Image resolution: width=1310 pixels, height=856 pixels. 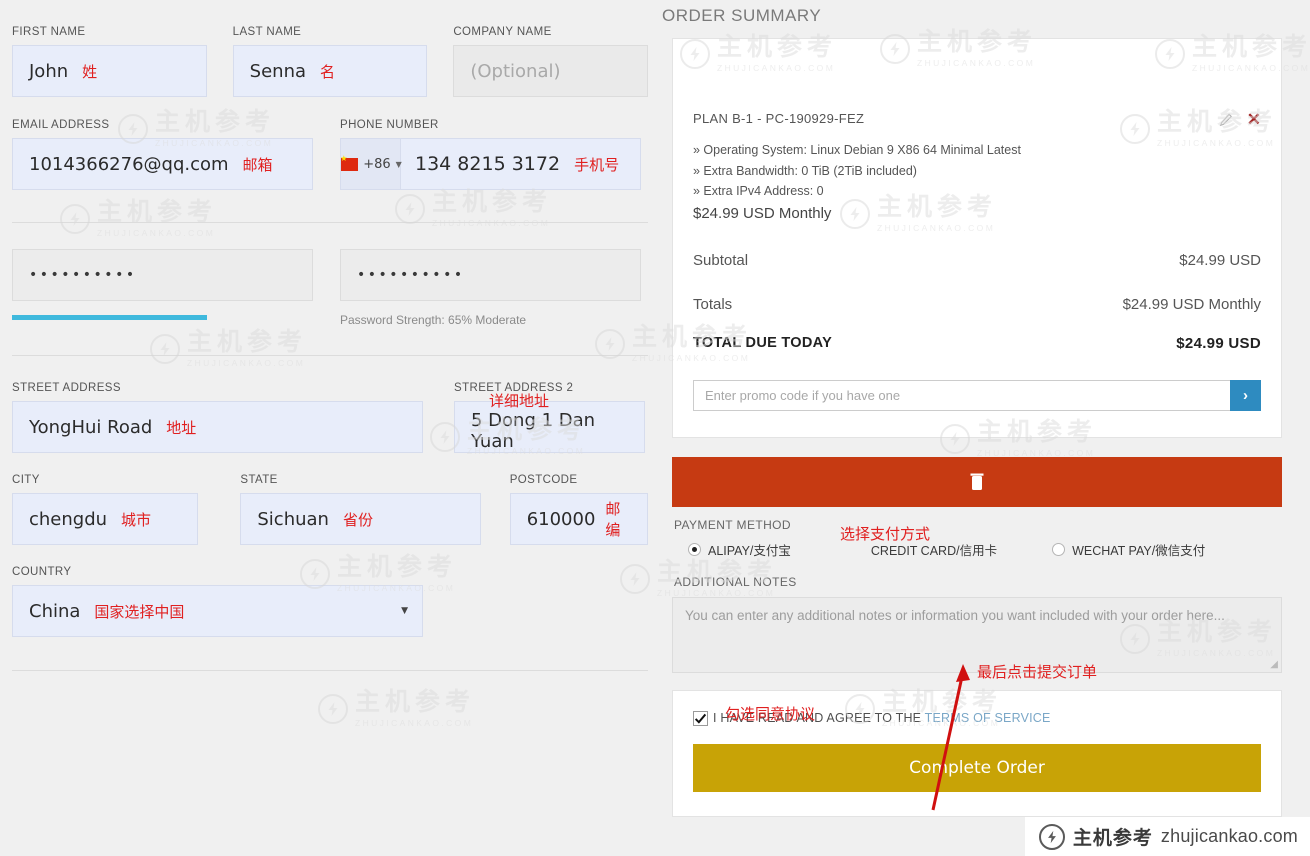 I want to click on company-name-field: COMPANY NAME (Optional), so click(x=551, y=61).